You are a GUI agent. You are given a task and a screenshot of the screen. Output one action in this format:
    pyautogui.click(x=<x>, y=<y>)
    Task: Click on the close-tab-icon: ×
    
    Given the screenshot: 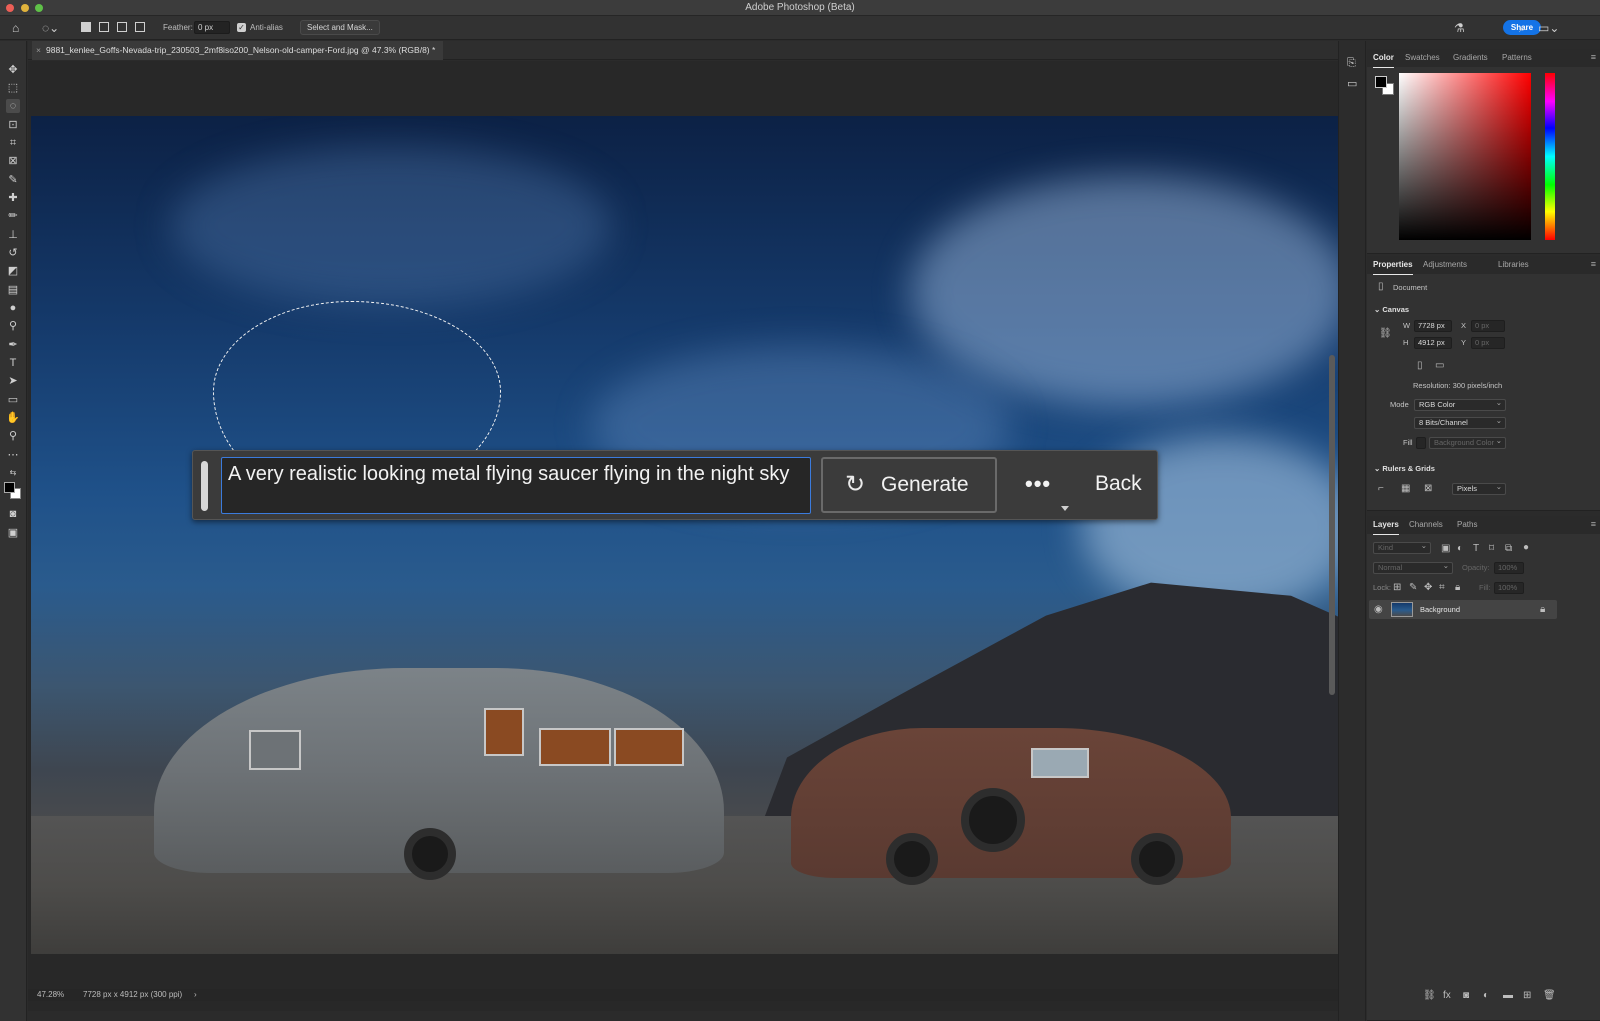 What is the action you would take?
    pyautogui.click(x=38, y=50)
    